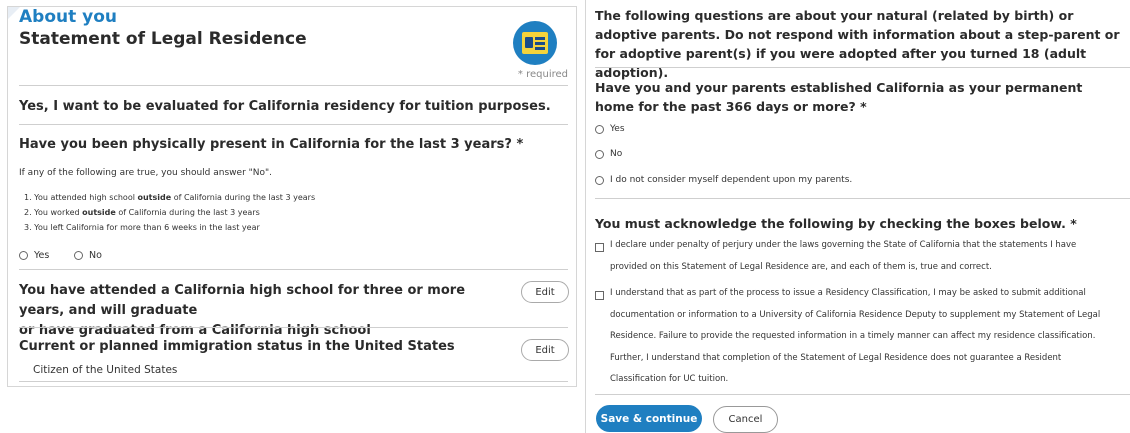 Image resolution: width=1130 pixels, height=433 pixels. I want to click on edit-high-school-button: Edit, so click(545, 292).